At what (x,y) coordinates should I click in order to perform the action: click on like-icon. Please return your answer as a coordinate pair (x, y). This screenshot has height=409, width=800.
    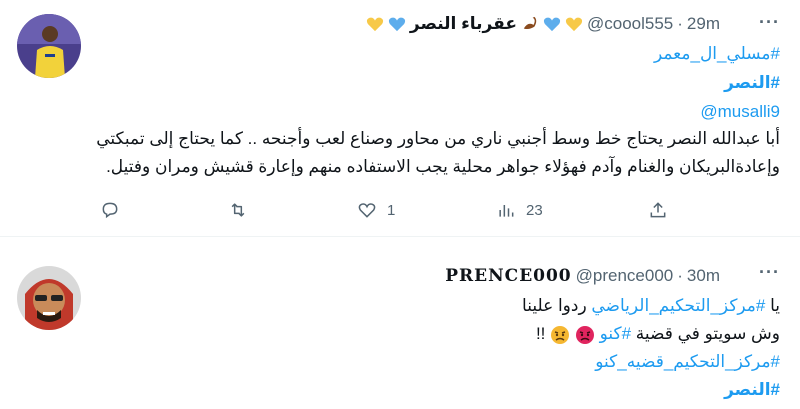
    Looking at the image, I should click on (367, 210).